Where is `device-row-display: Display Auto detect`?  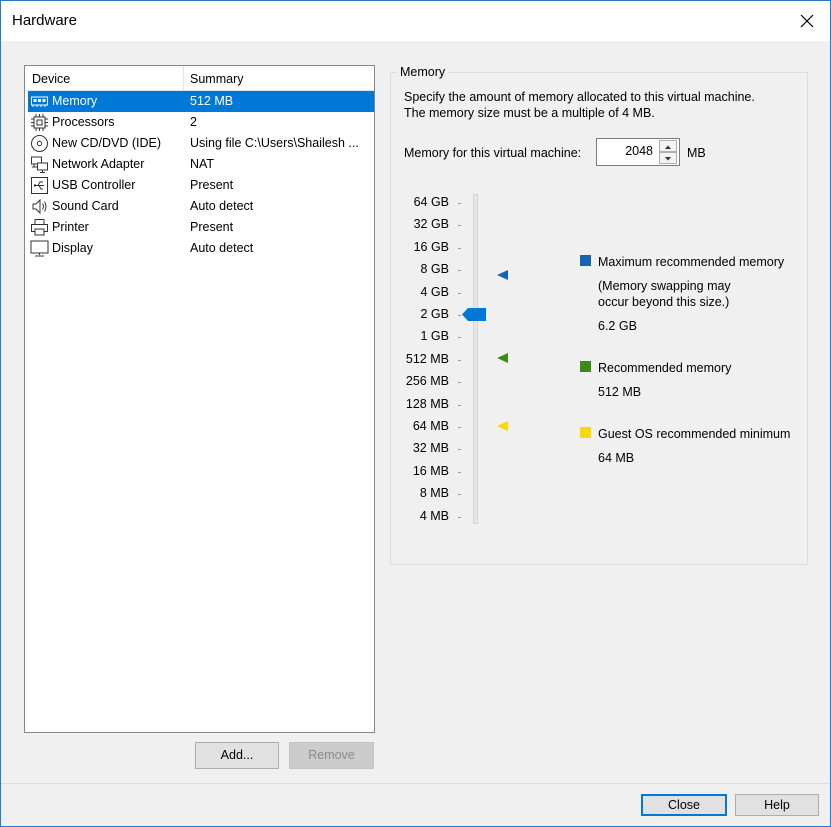
device-row-display: Display Auto detect is located at coordinates (201, 248).